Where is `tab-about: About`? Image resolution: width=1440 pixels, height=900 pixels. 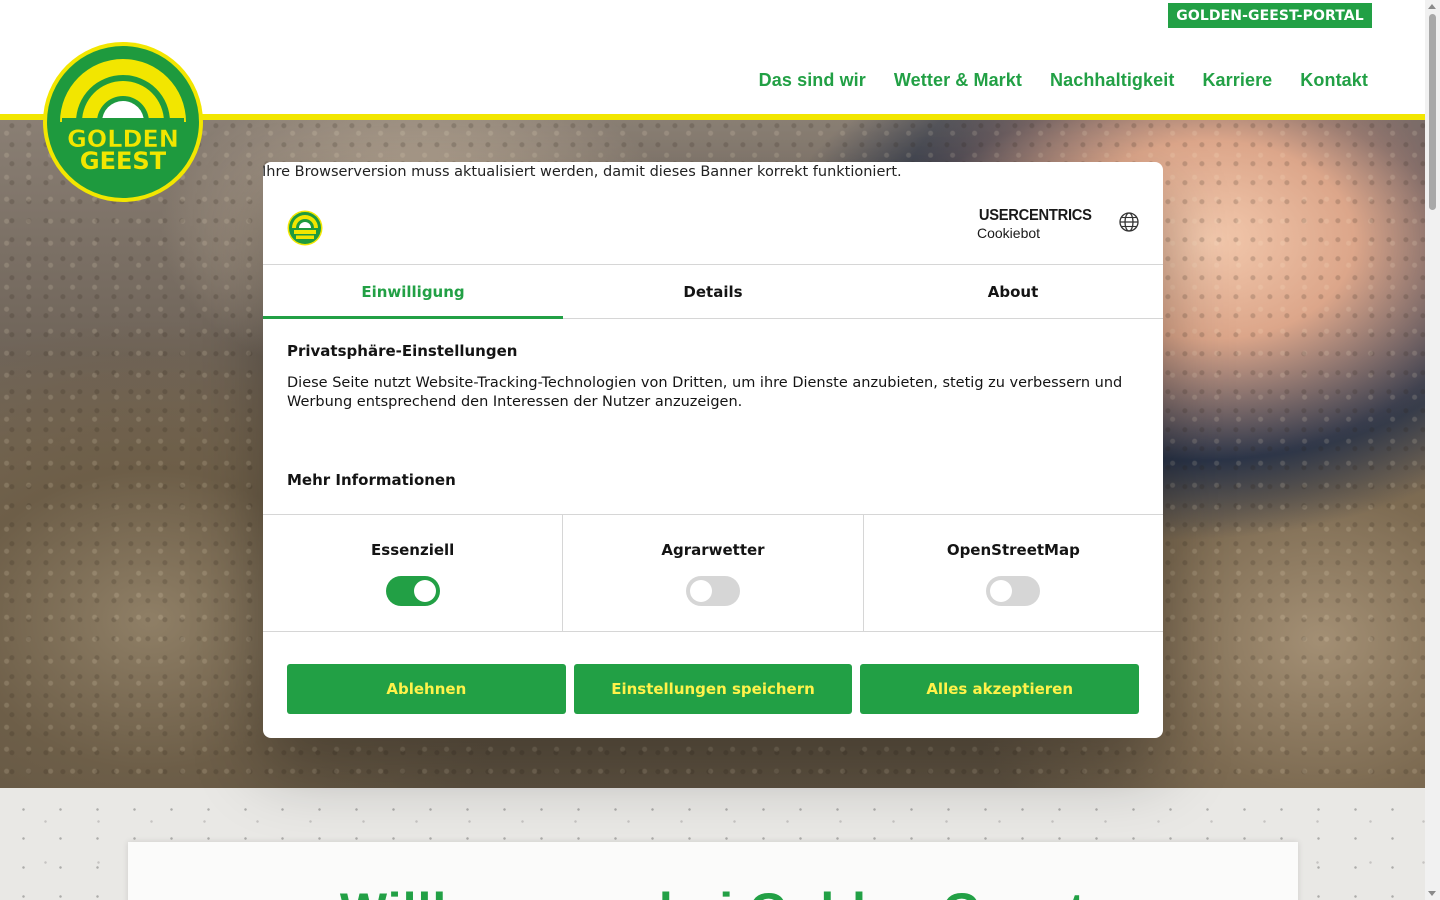 tab-about: About is located at coordinates (1013, 291).